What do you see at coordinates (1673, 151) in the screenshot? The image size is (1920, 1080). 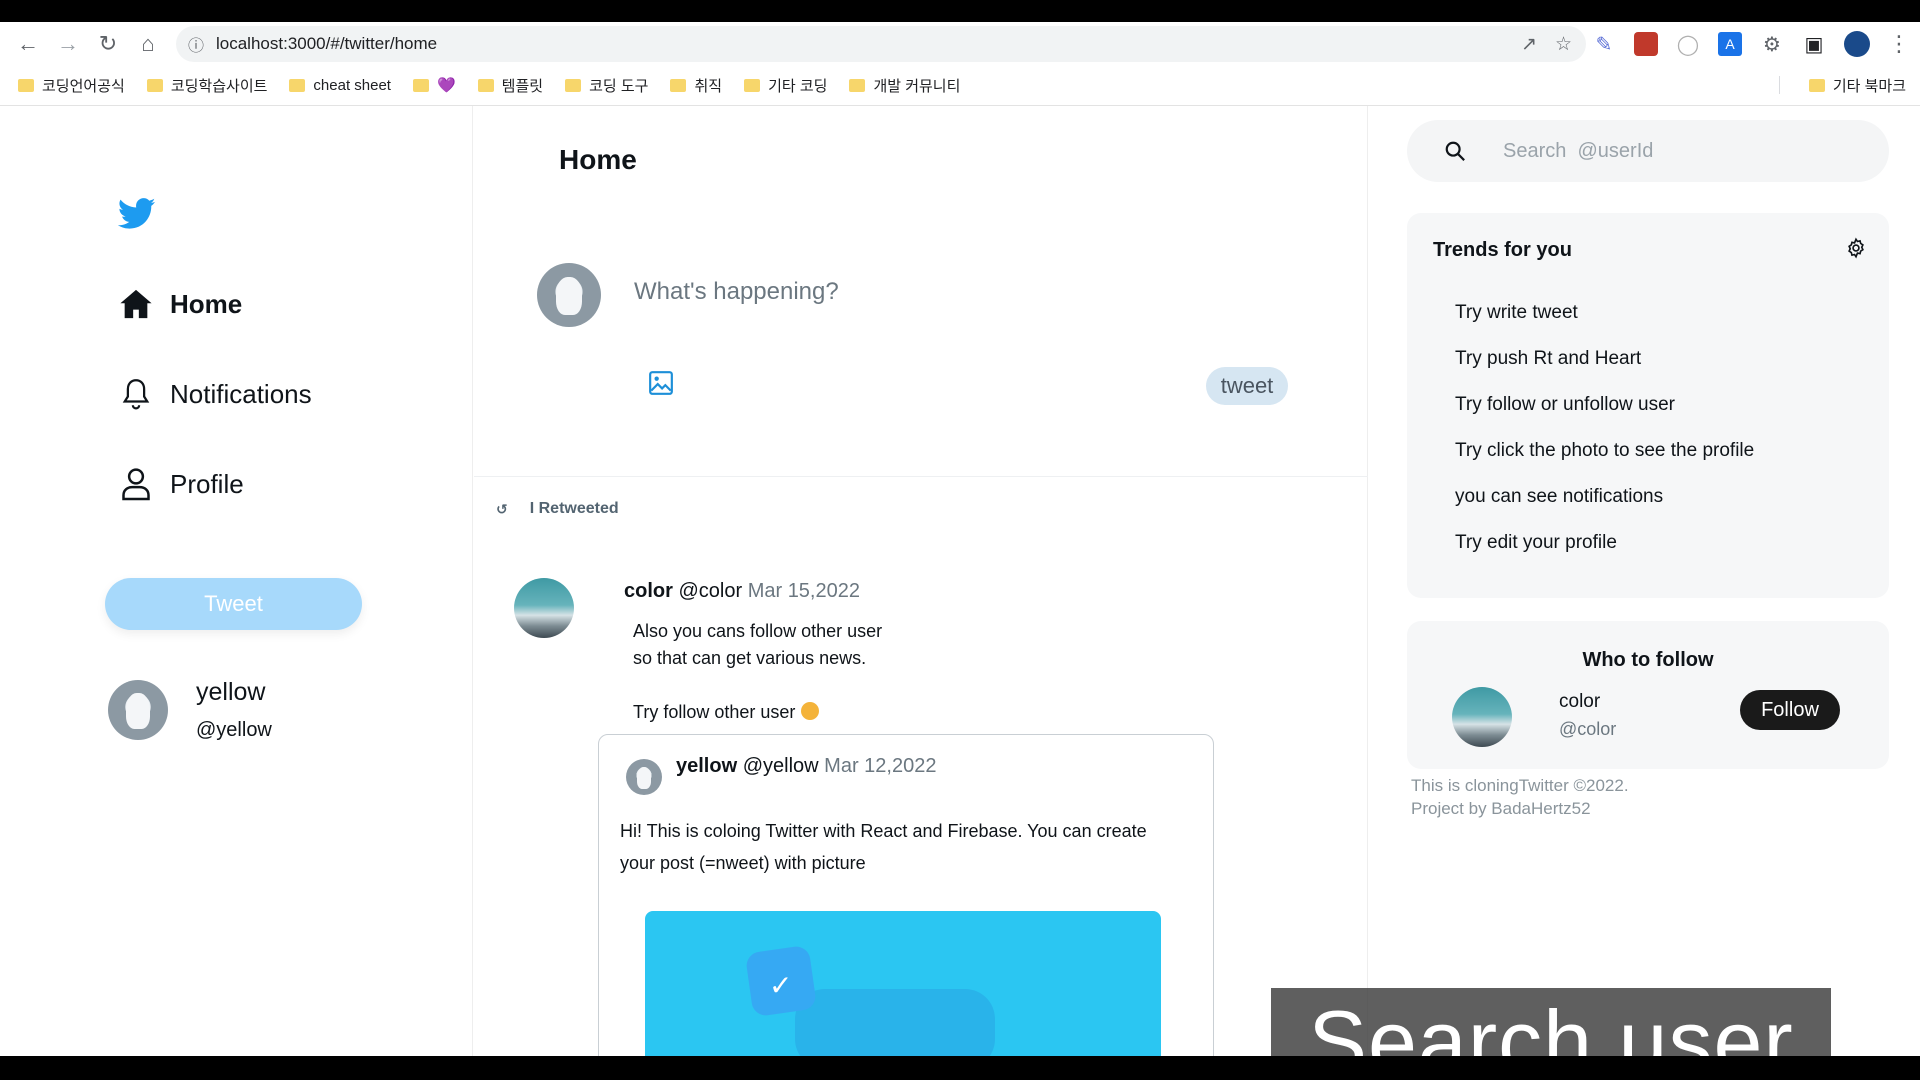 I see `search-input` at bounding box center [1673, 151].